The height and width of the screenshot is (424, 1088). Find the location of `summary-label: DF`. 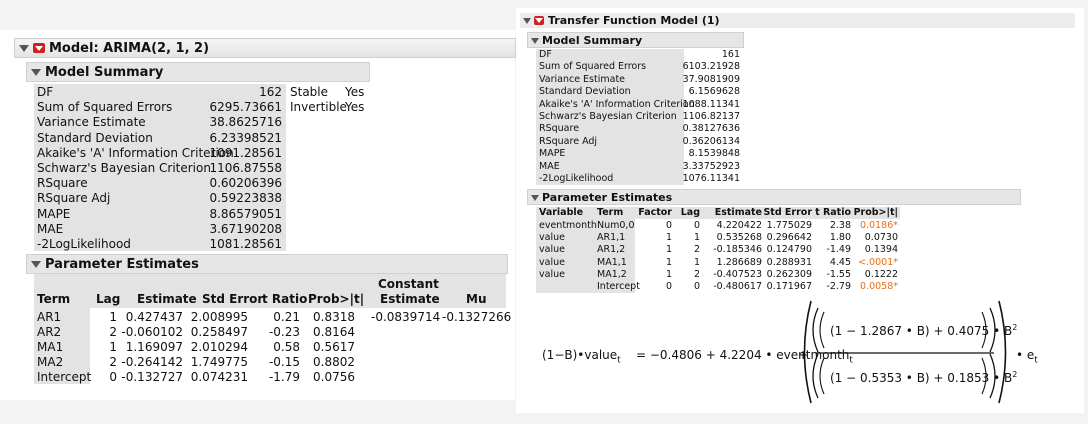

summary-label: DF is located at coordinates (545, 54).